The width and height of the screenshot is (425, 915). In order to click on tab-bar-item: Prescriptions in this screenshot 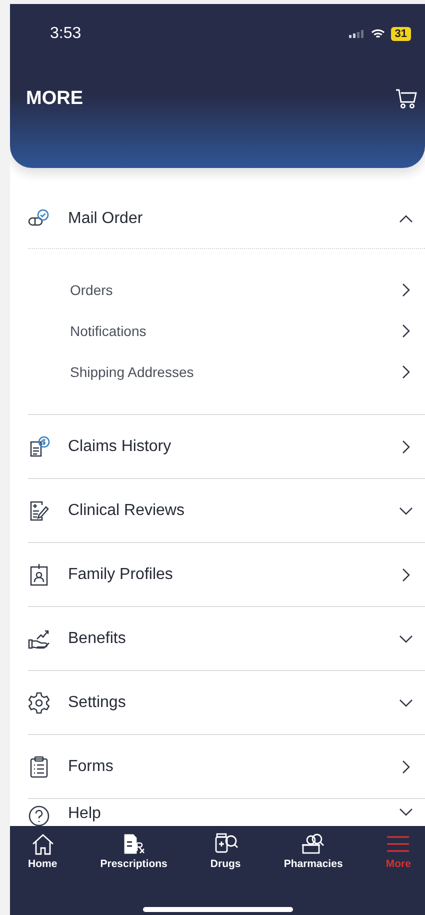, I will do `click(134, 851)`.